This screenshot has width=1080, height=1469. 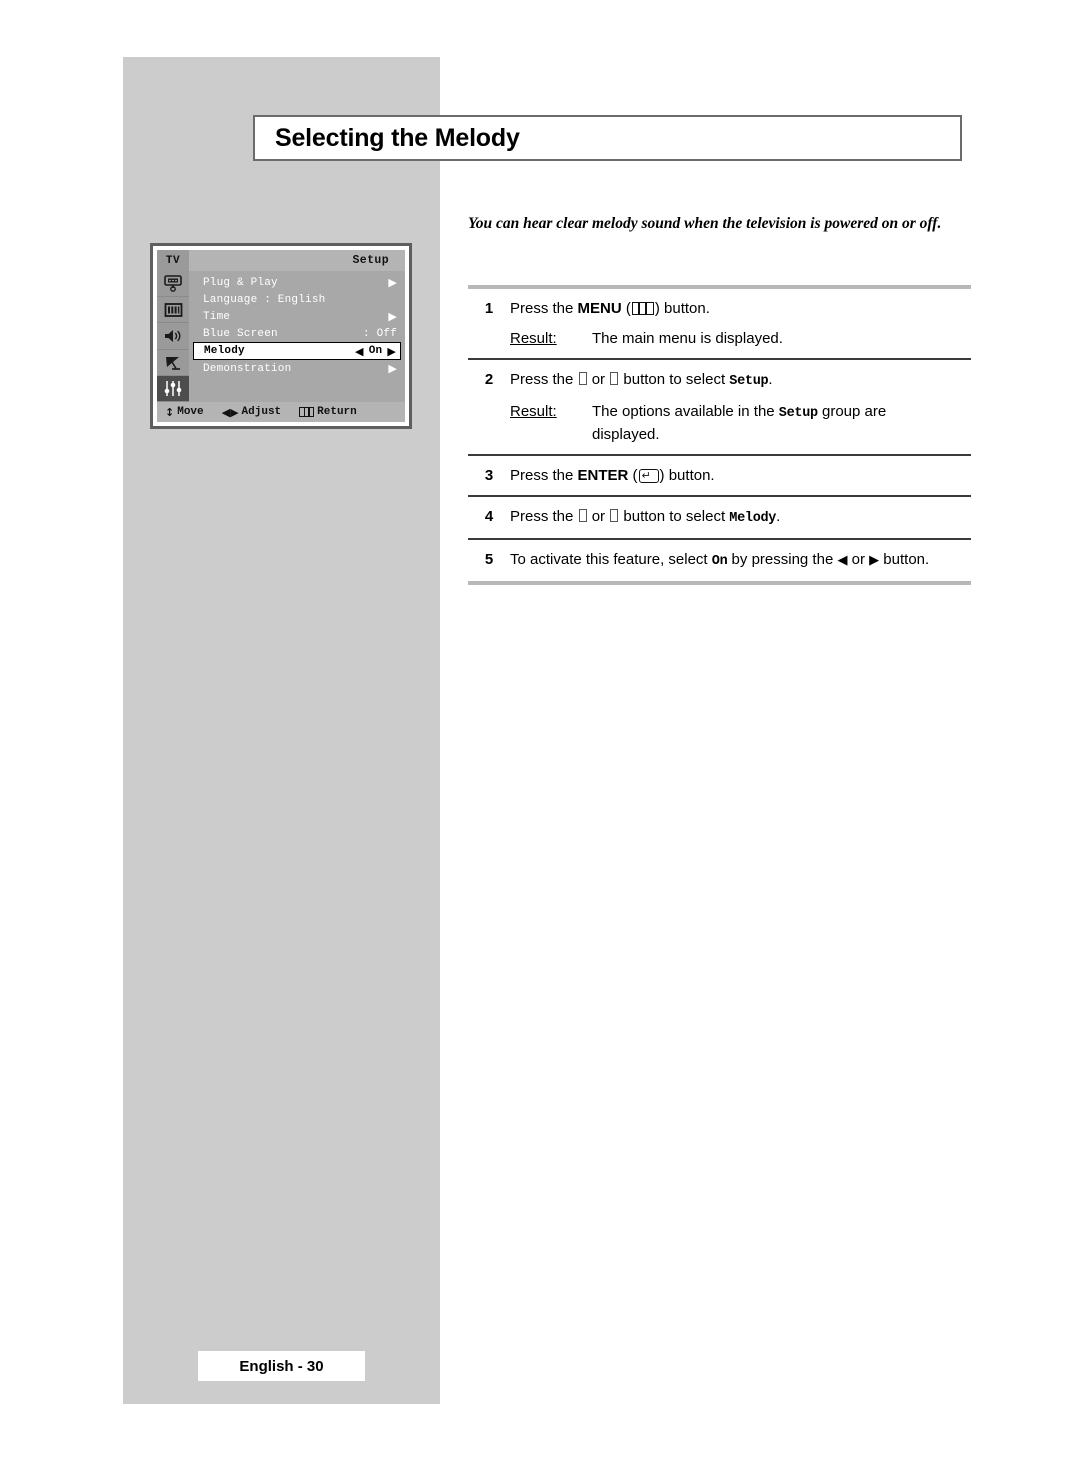 I want to click on speaker-icon, so click(x=173, y=336).